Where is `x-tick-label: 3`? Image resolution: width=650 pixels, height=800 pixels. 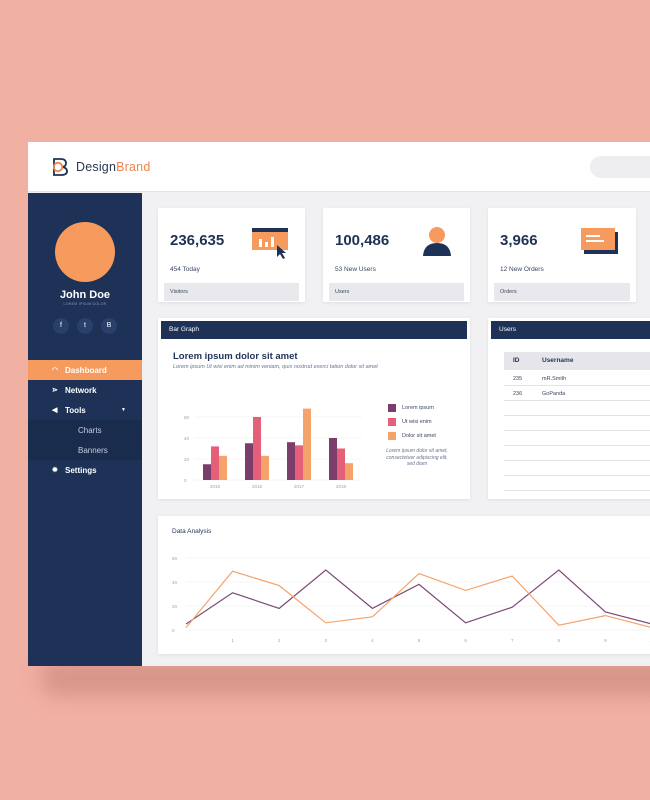
x-tick-label: 3 is located at coordinates (326, 640).